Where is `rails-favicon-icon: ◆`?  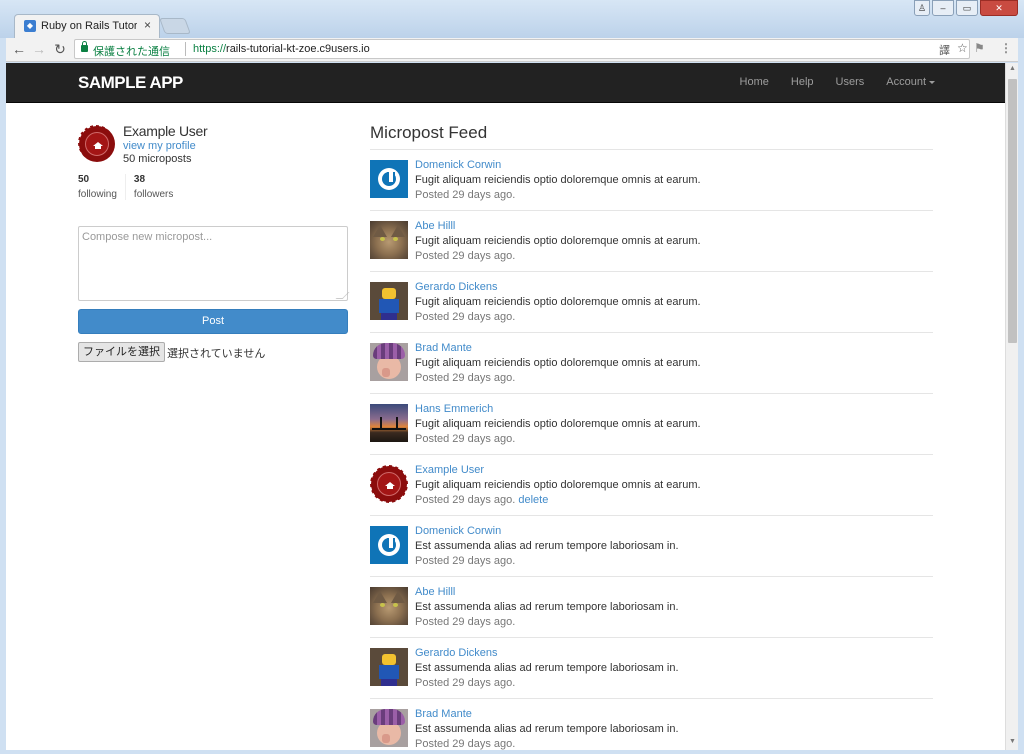
rails-favicon-icon: ◆ is located at coordinates (30, 26).